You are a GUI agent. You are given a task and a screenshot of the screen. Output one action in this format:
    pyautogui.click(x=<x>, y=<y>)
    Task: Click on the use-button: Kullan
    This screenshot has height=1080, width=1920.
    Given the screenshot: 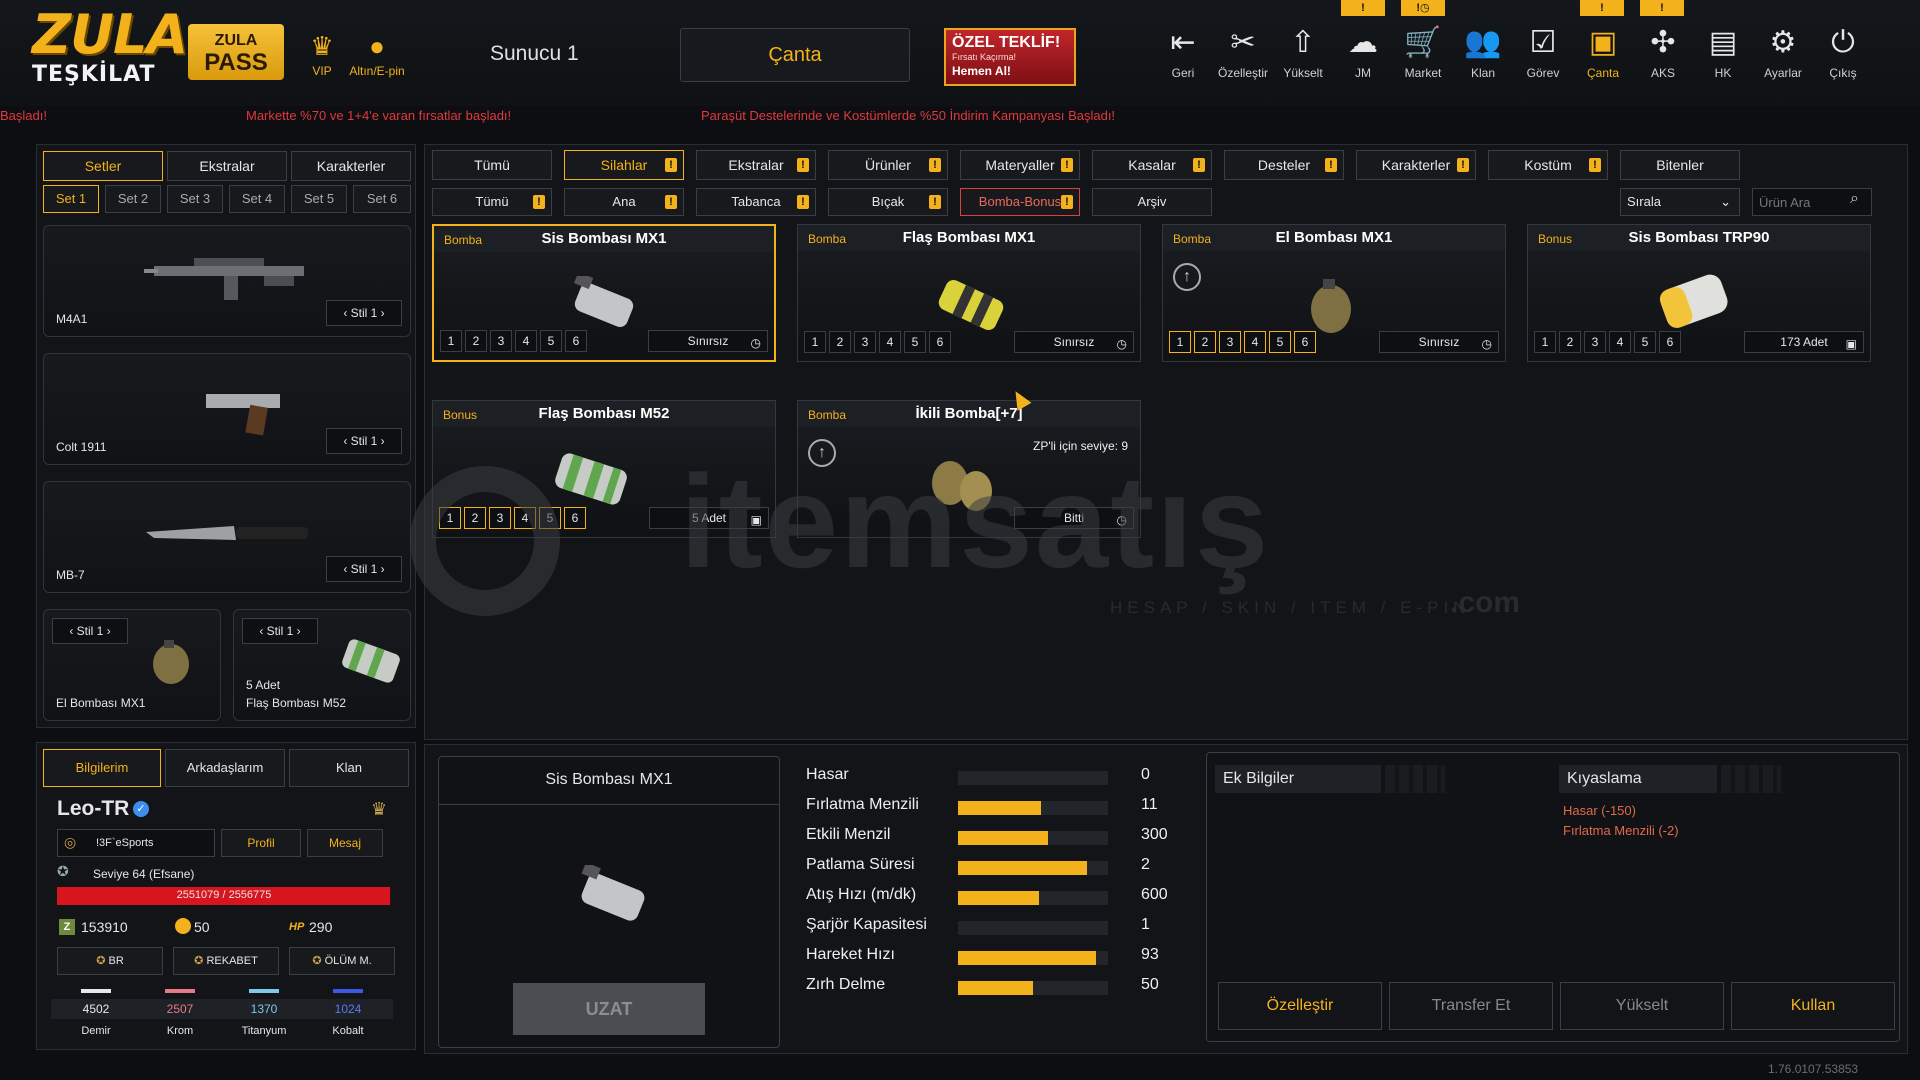 What is the action you would take?
    pyautogui.click(x=1813, y=1006)
    